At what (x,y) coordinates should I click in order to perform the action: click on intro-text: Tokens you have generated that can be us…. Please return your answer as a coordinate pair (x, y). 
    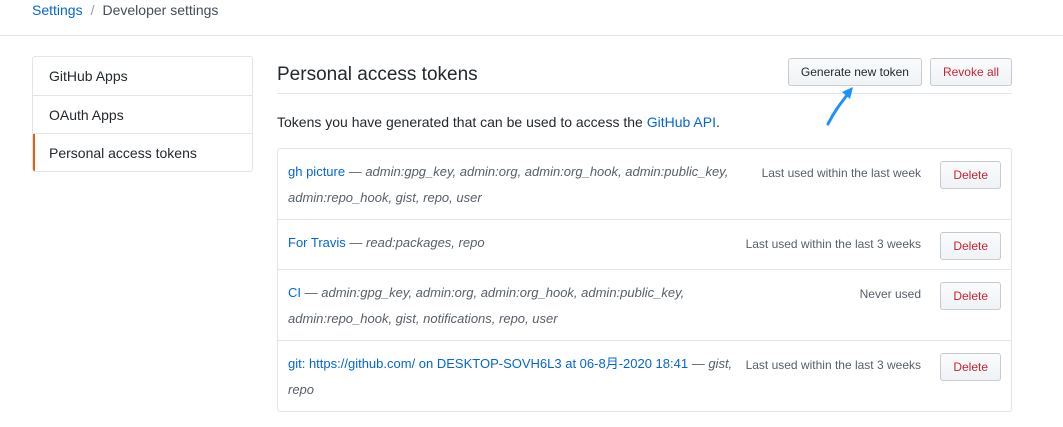
    Looking at the image, I should click on (644, 122).